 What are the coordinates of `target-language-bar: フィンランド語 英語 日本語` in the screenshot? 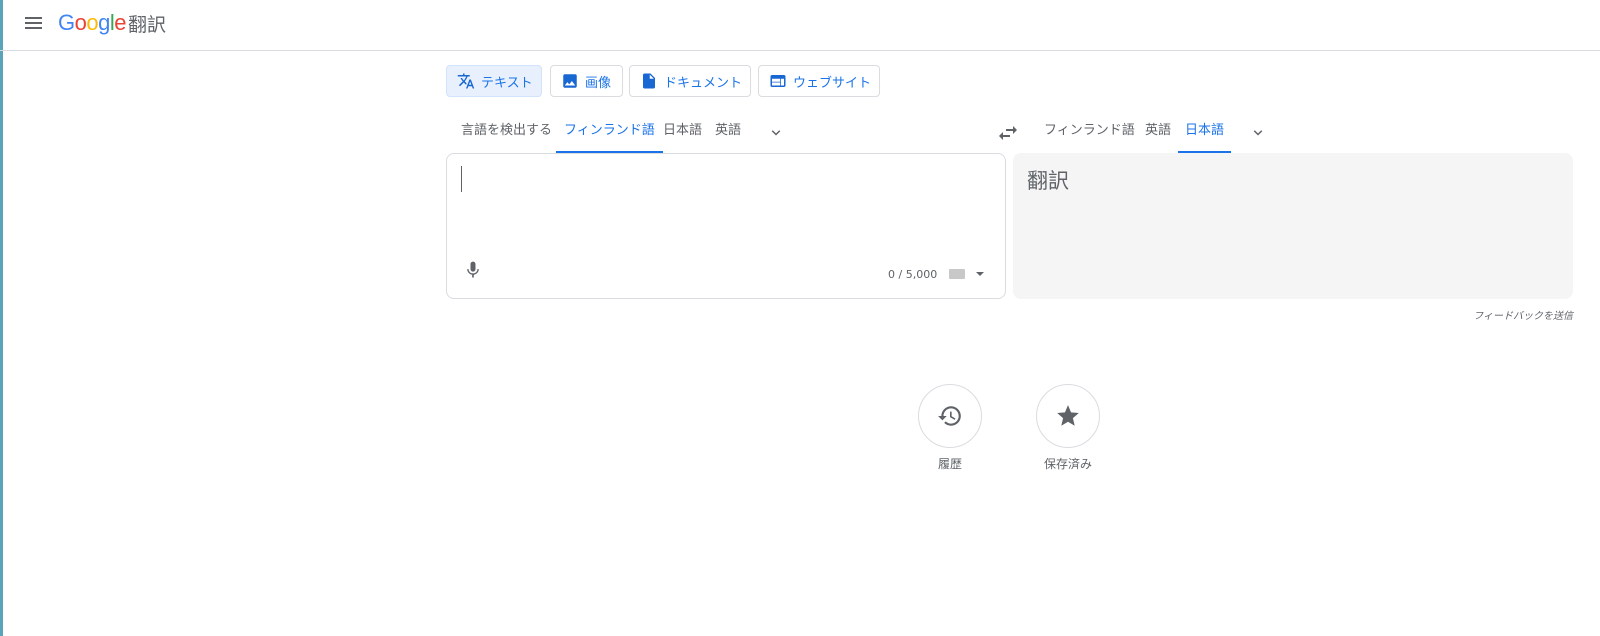 It's located at (1293, 134).